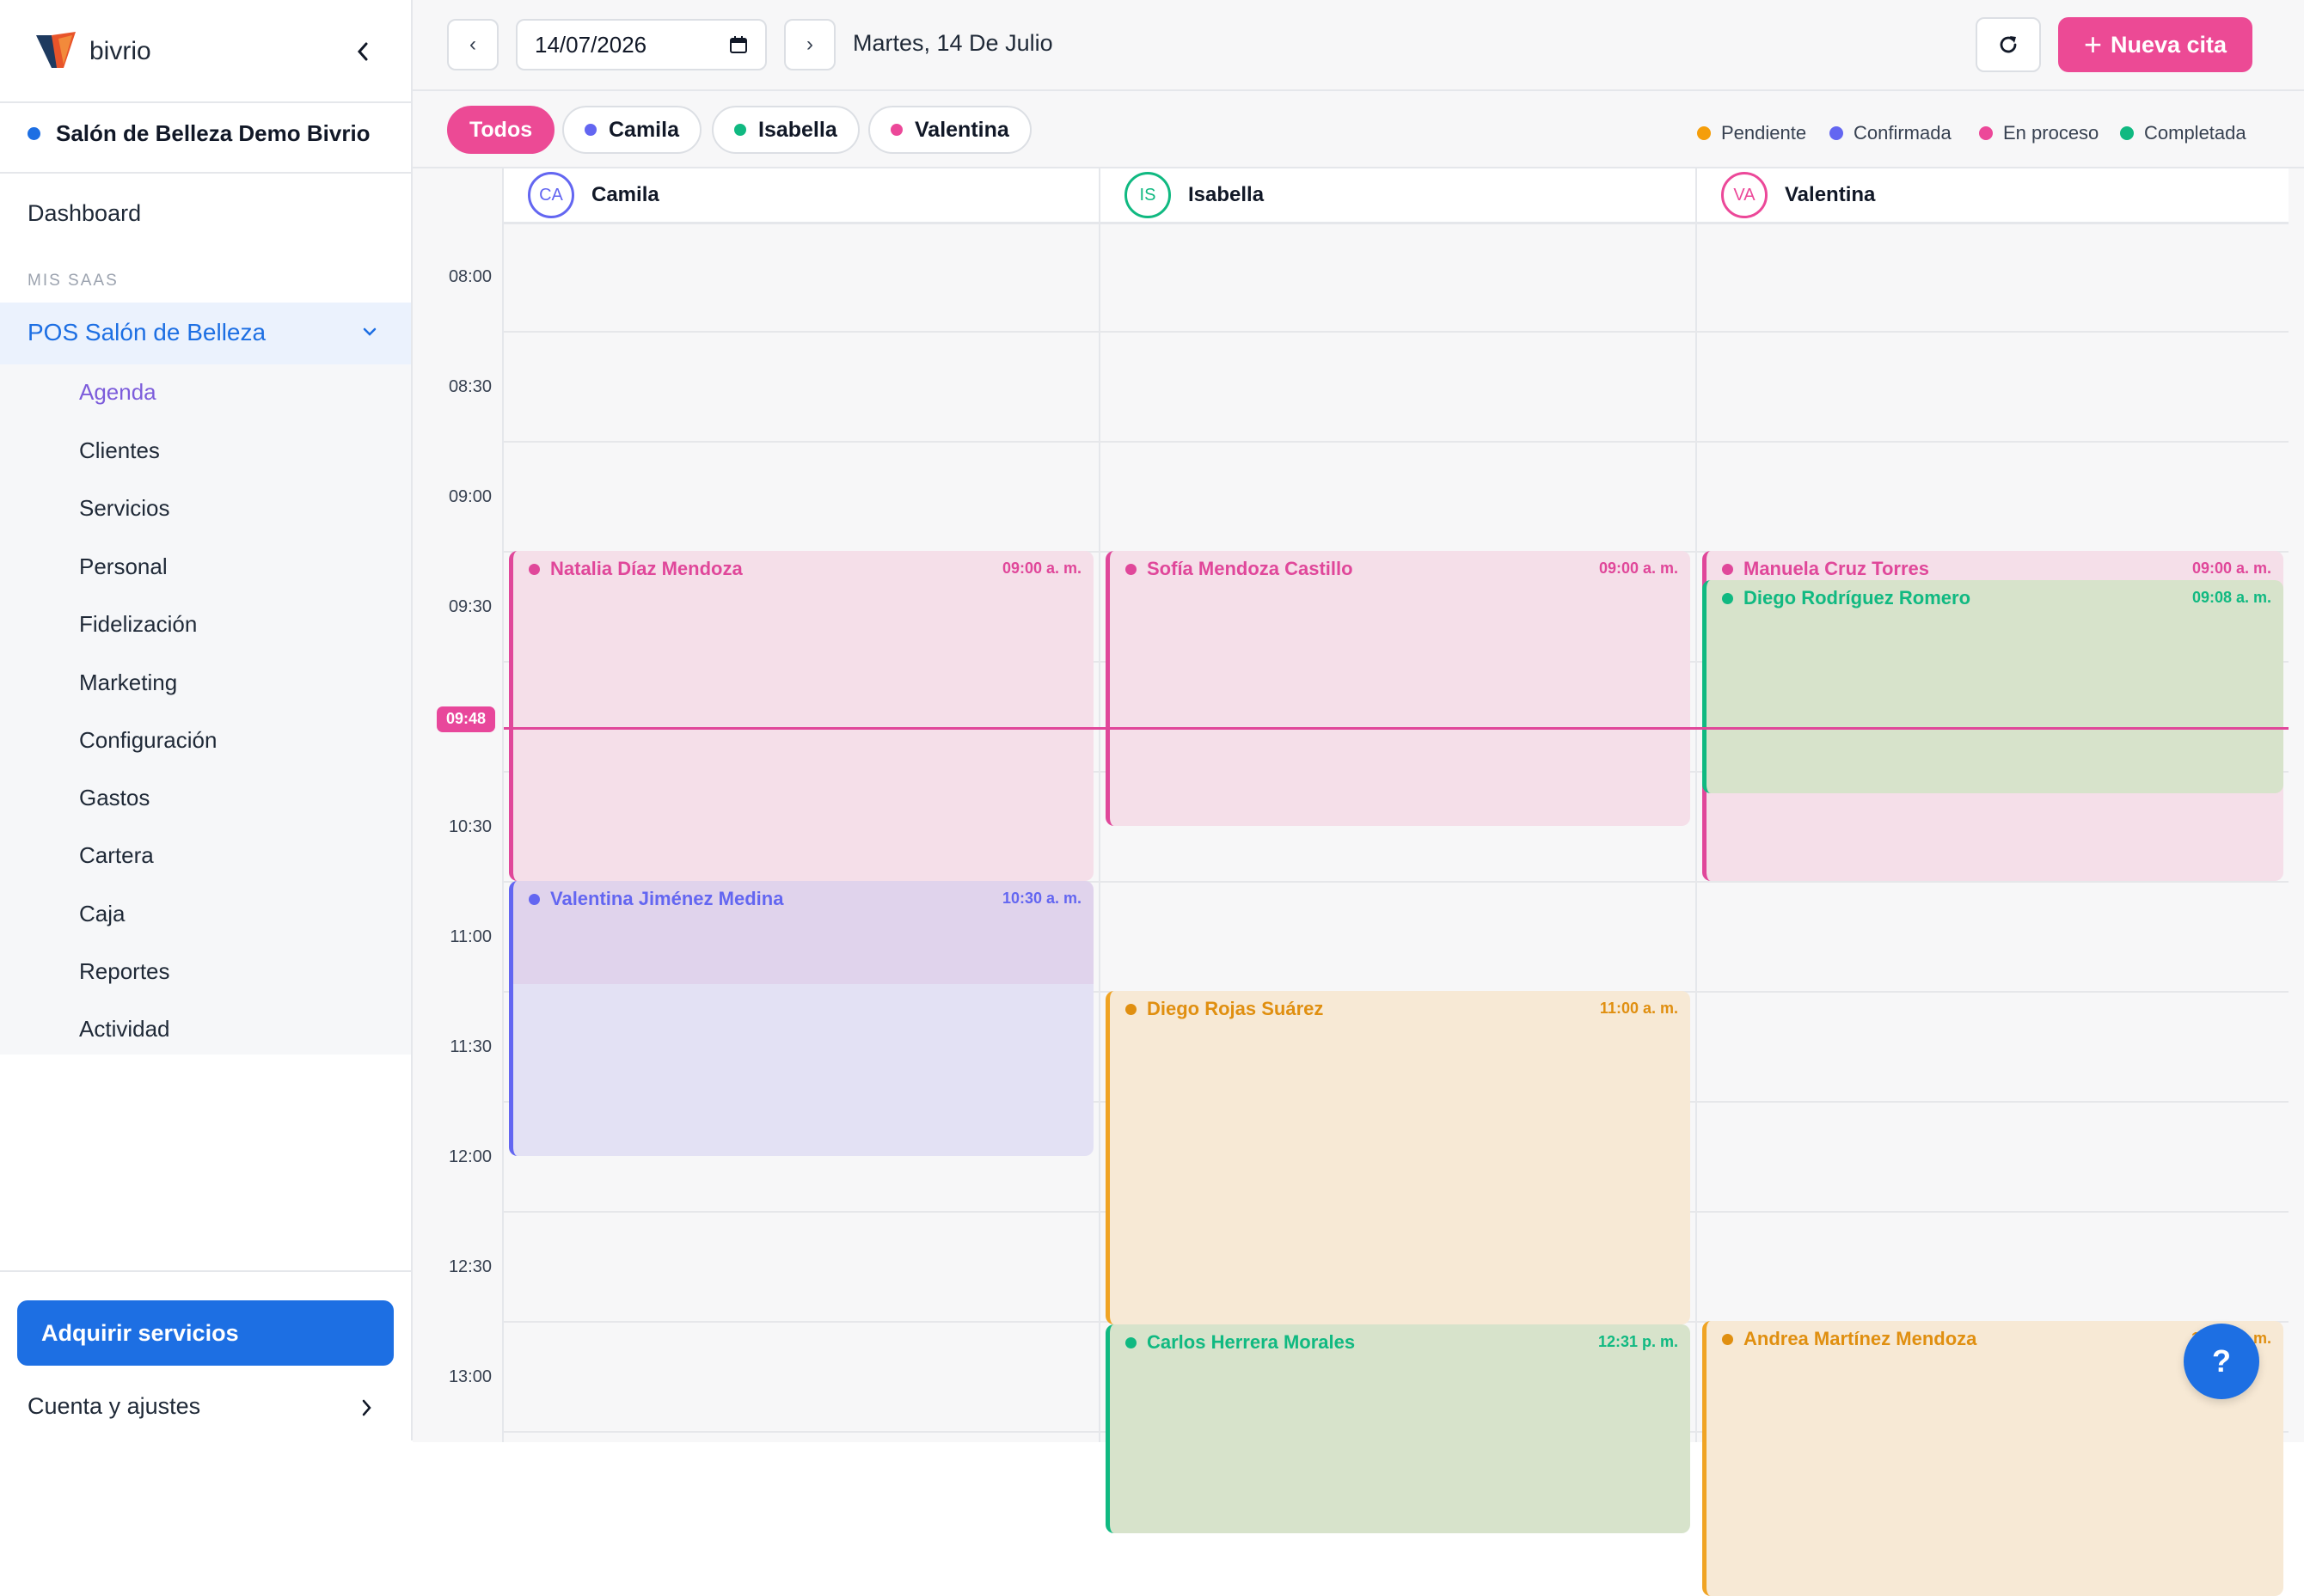  What do you see at coordinates (1744, 195) in the screenshot?
I see `avatar: VA` at bounding box center [1744, 195].